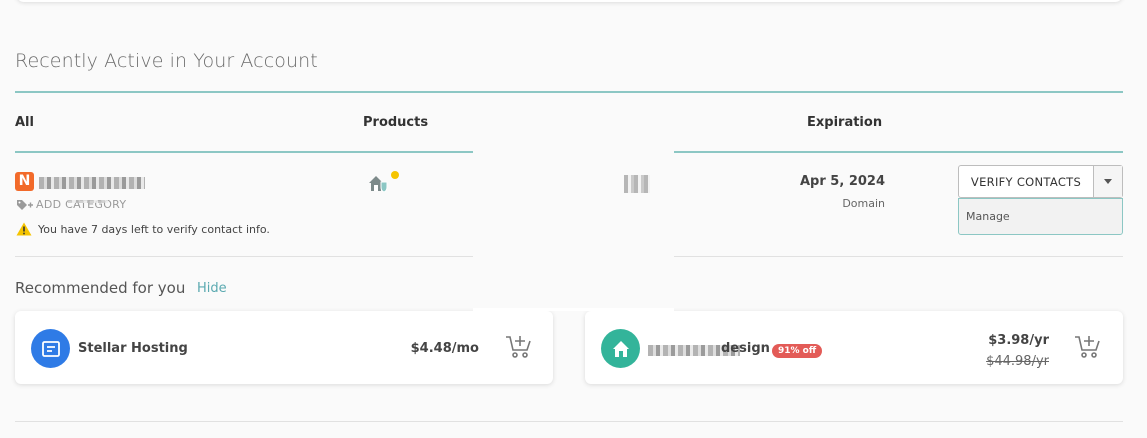 The width and height of the screenshot is (1147, 438). I want to click on product-price: $4.48/mo, so click(444, 348).